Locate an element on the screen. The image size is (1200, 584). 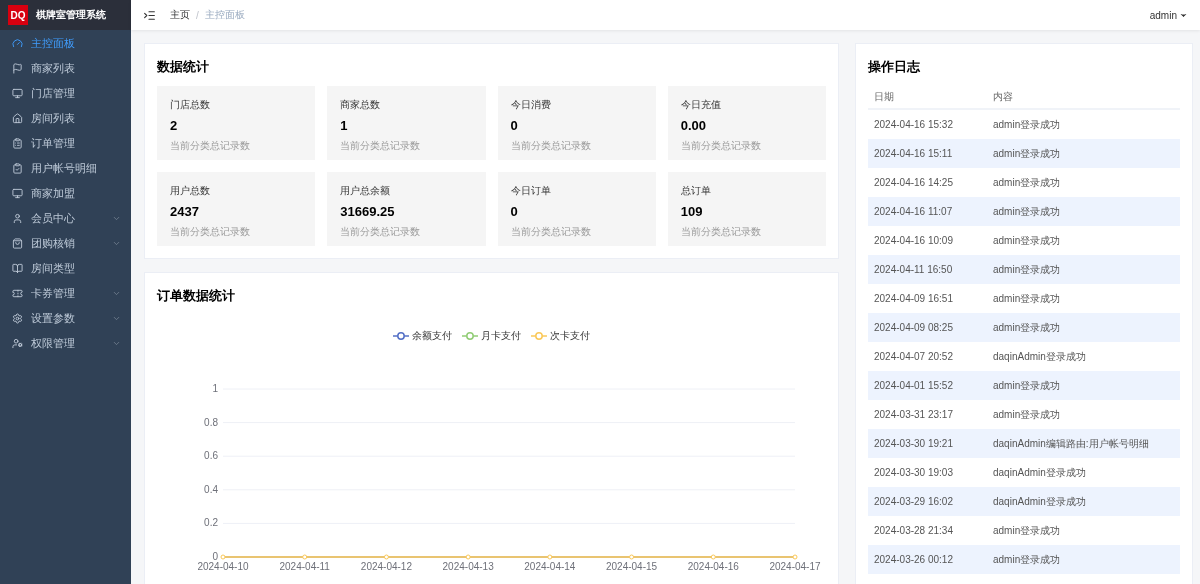
sidebar-item: 订单管理 is located at coordinates (65, 143).